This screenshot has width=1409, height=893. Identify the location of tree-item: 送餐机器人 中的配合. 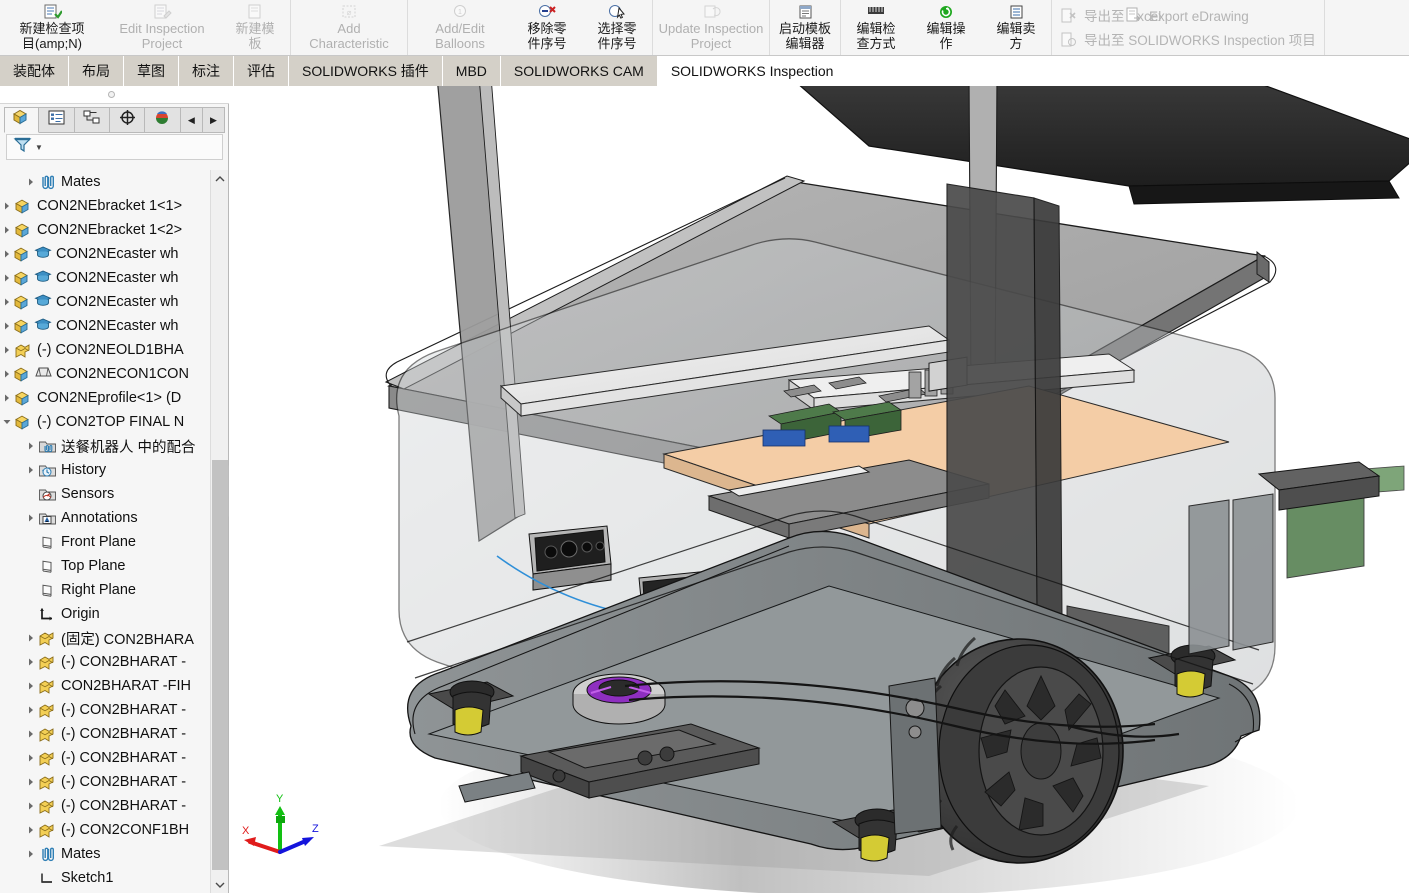
(107, 446).